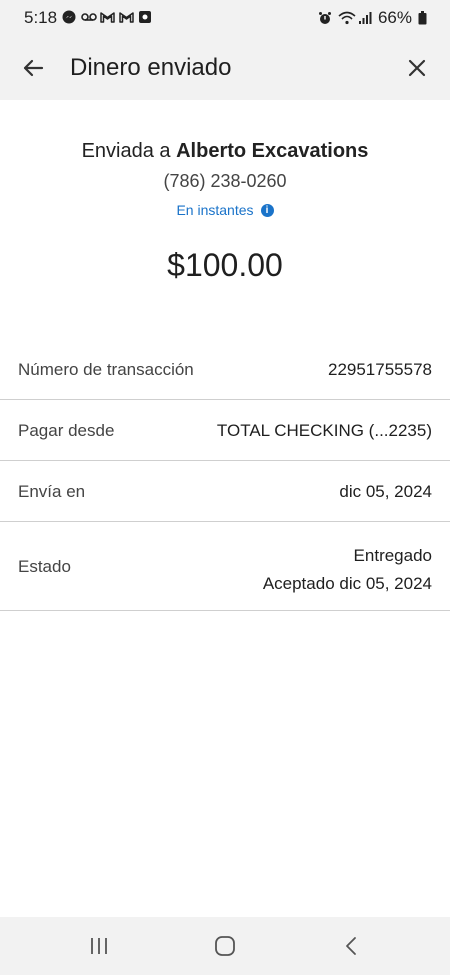 This screenshot has width=450, height=975. I want to click on page-title: Dinero enviado, so click(151, 67).